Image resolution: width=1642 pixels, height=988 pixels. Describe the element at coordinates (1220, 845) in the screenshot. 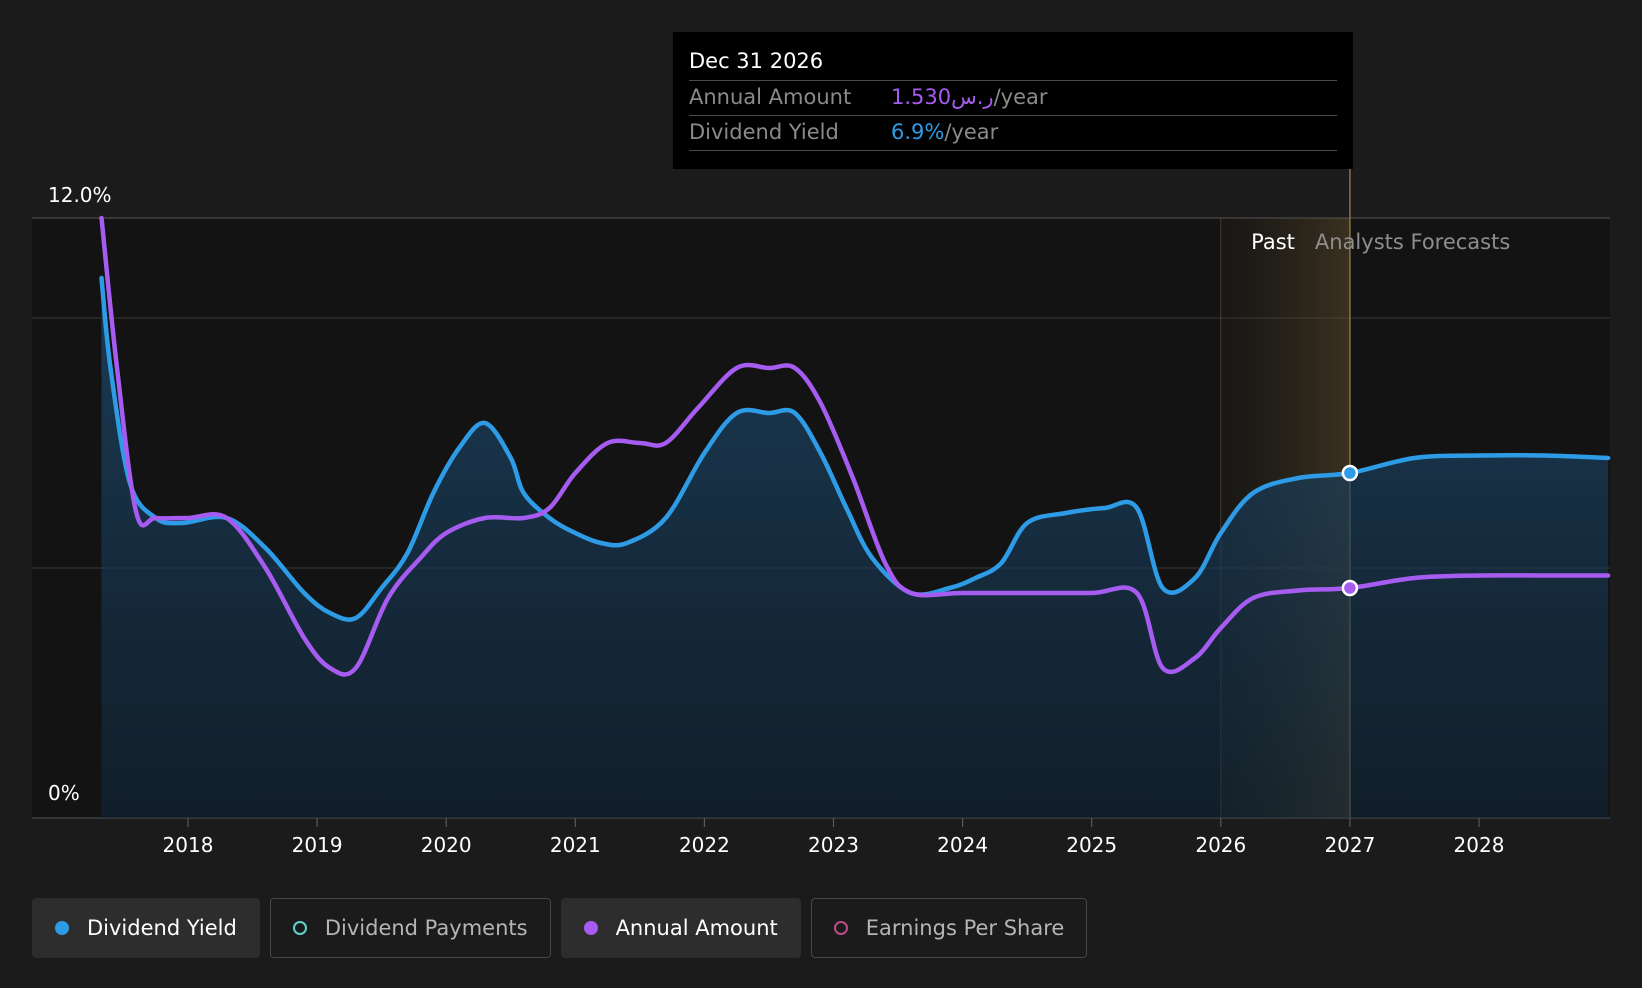

I see `x-tick-label: 2026` at that location.